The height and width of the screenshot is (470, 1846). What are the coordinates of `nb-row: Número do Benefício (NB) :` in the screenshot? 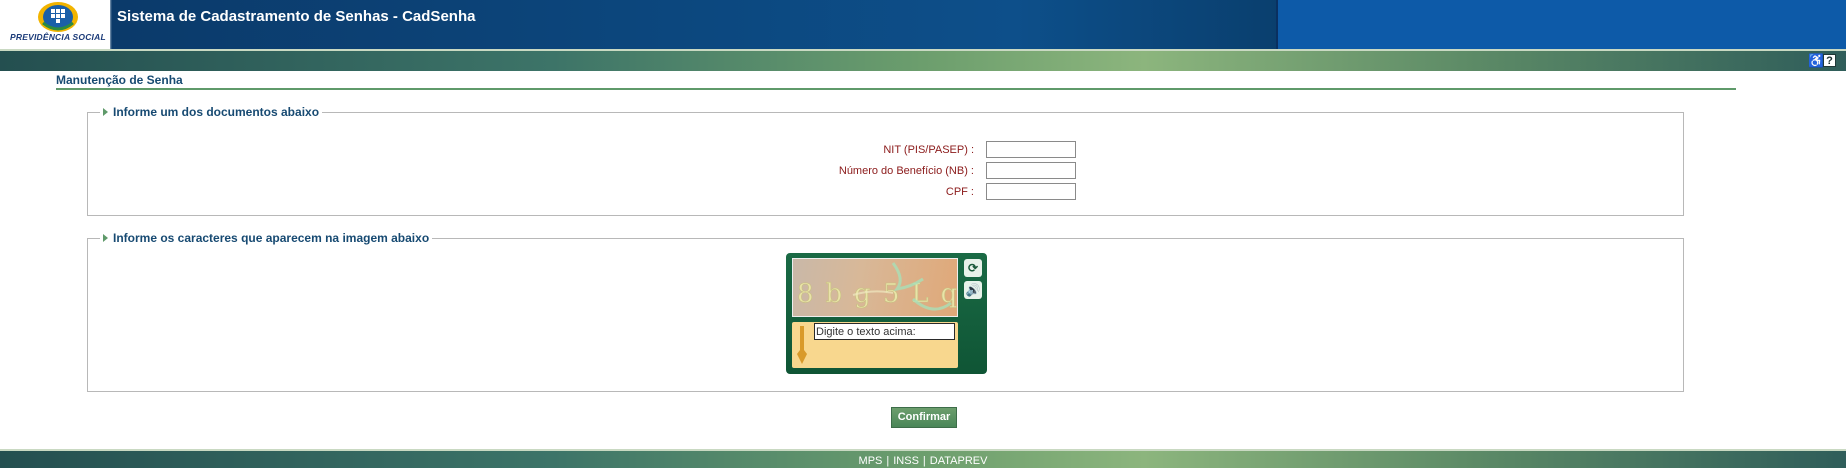 It's located at (925, 170).